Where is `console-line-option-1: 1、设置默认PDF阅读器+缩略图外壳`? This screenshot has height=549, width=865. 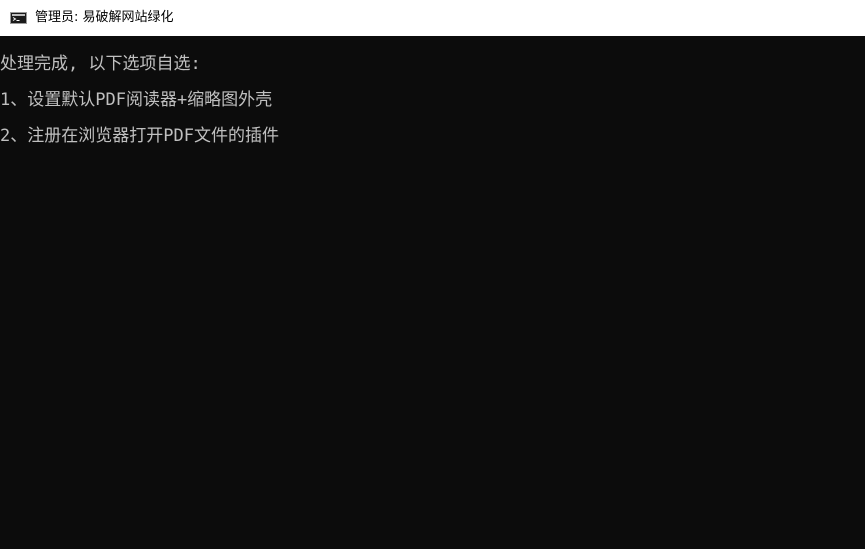 console-line-option-1: 1、设置默认PDF阅读器+缩略图外壳 is located at coordinates (136, 100).